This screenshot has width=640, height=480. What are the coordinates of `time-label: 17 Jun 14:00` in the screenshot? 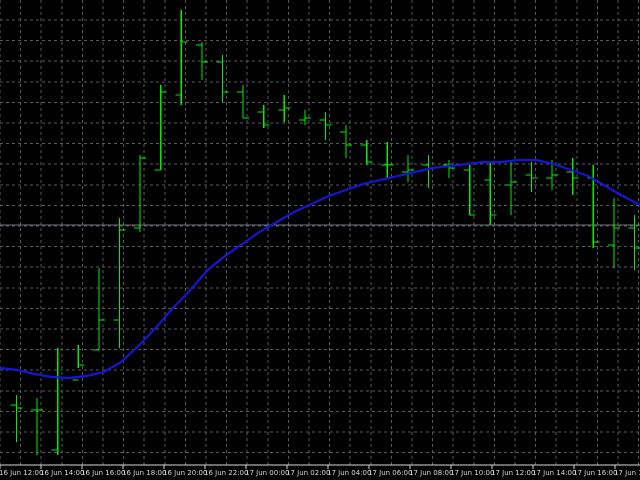 It's located at (554, 473).